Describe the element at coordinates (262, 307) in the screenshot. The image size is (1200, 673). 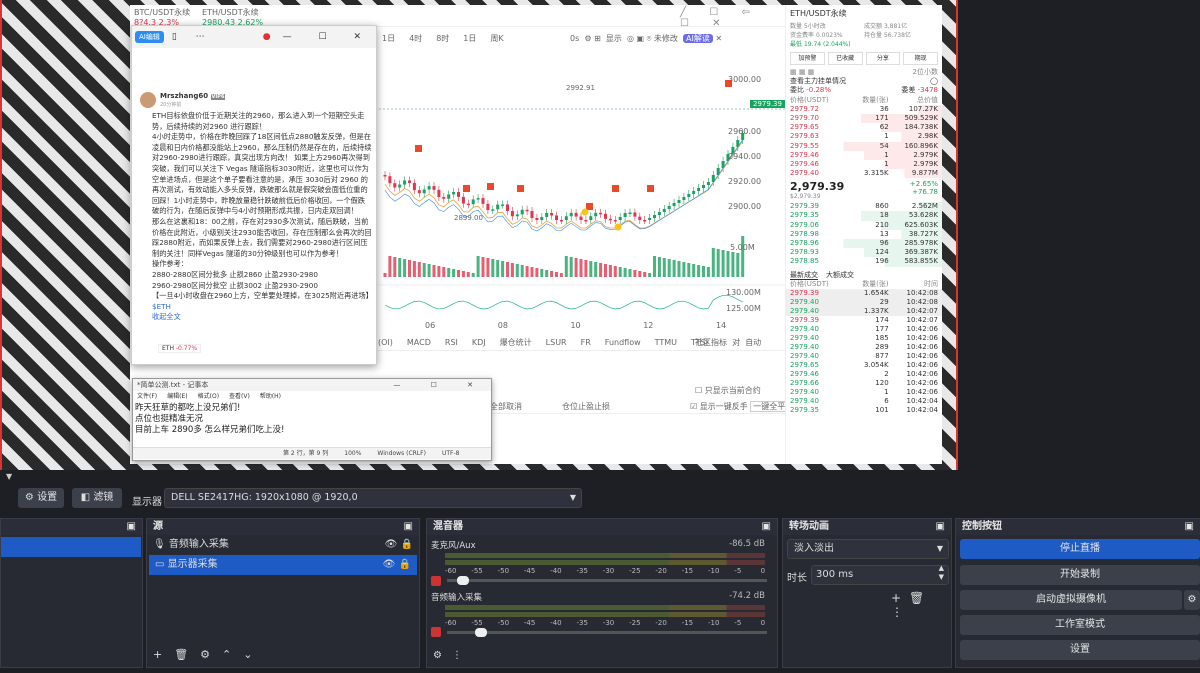
I see `post-tag: $ETH` at that location.